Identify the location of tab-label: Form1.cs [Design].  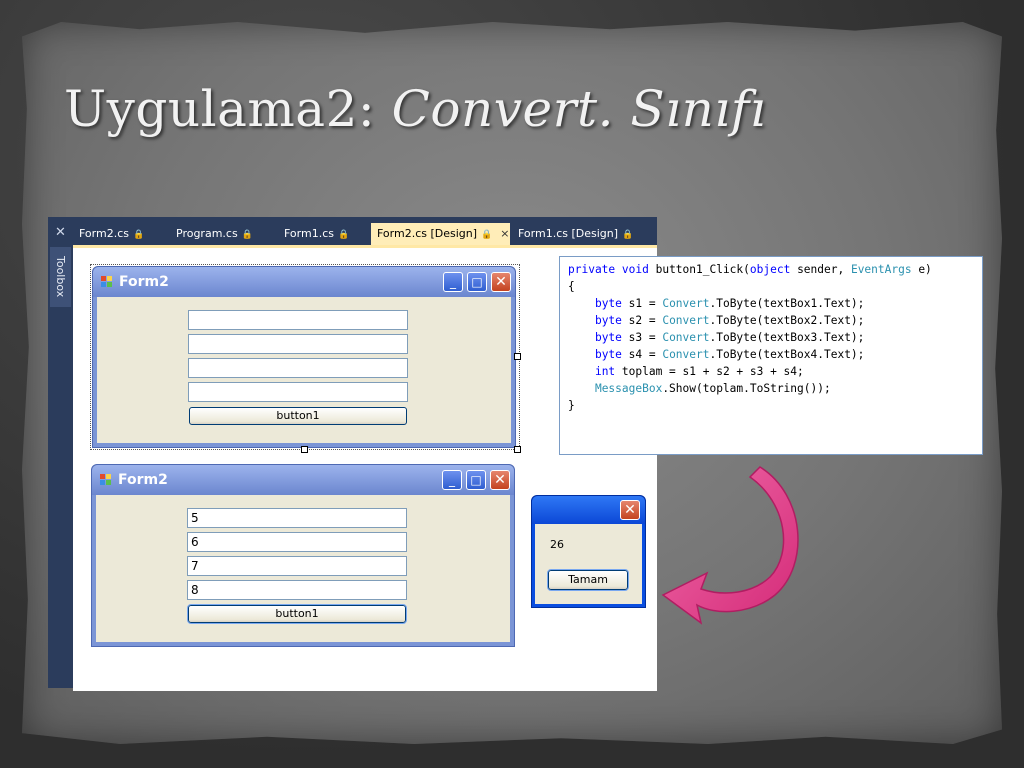
(568, 233).